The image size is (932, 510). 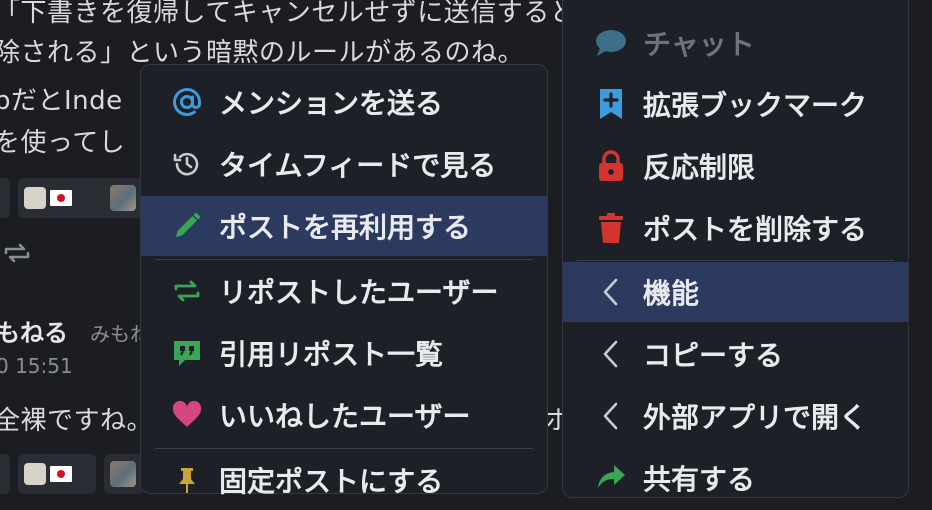 What do you see at coordinates (611, 228) in the screenshot?
I see `trash-icon` at bounding box center [611, 228].